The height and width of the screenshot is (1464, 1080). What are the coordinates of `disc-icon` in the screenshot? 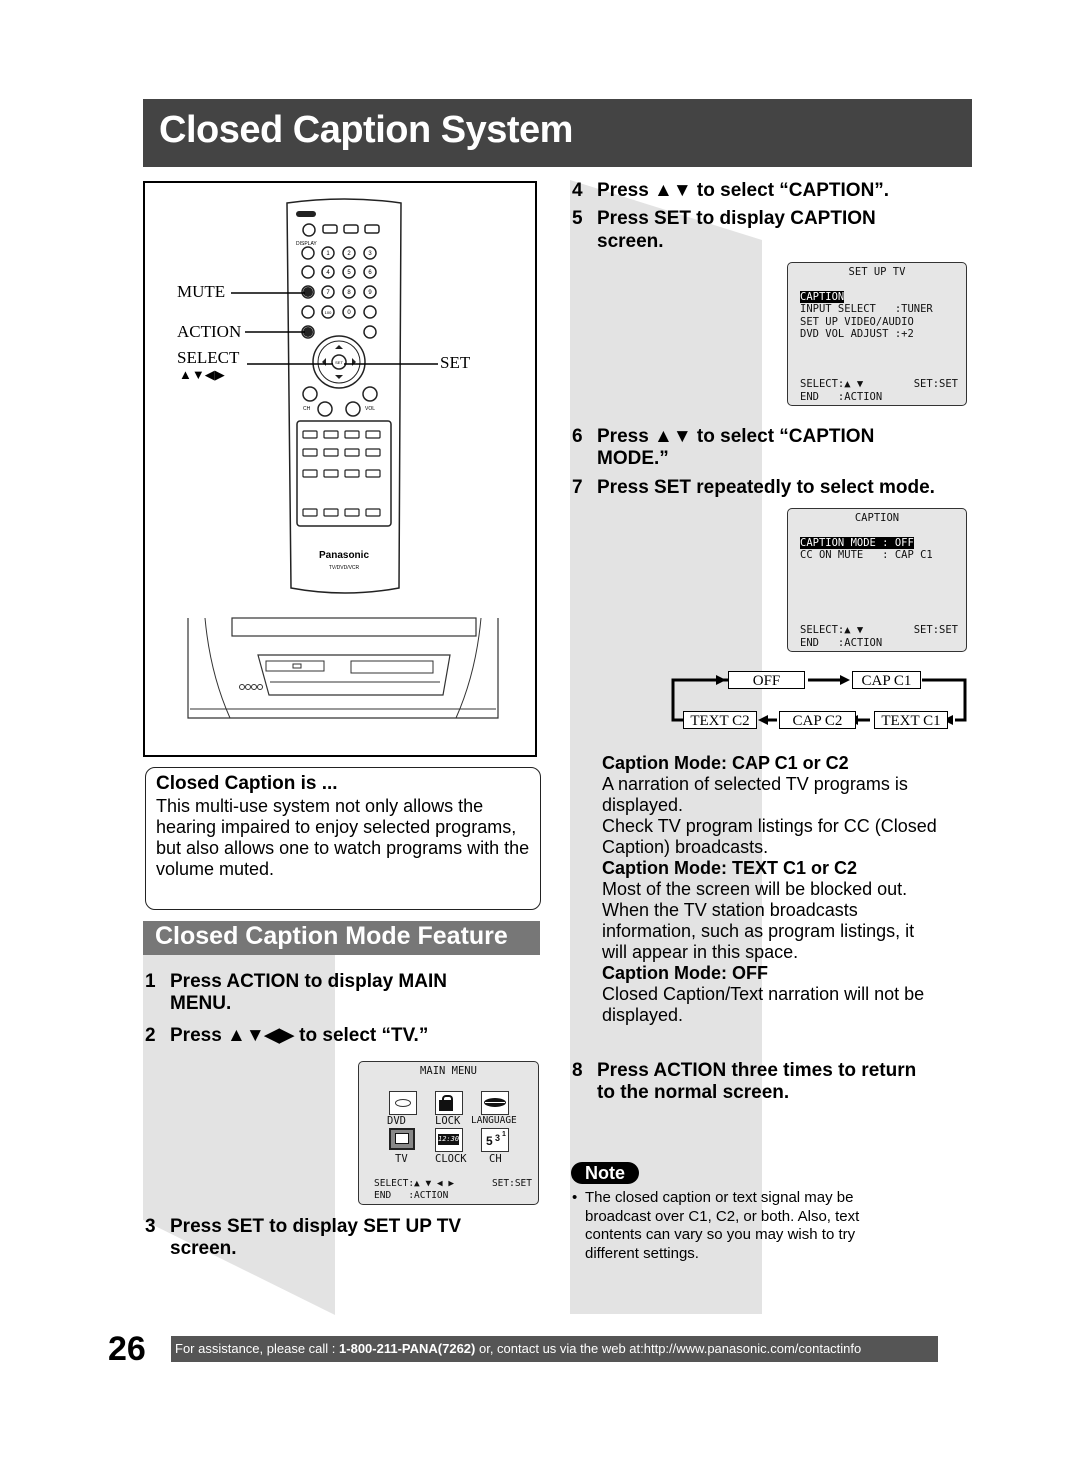 It's located at (403, 1103).